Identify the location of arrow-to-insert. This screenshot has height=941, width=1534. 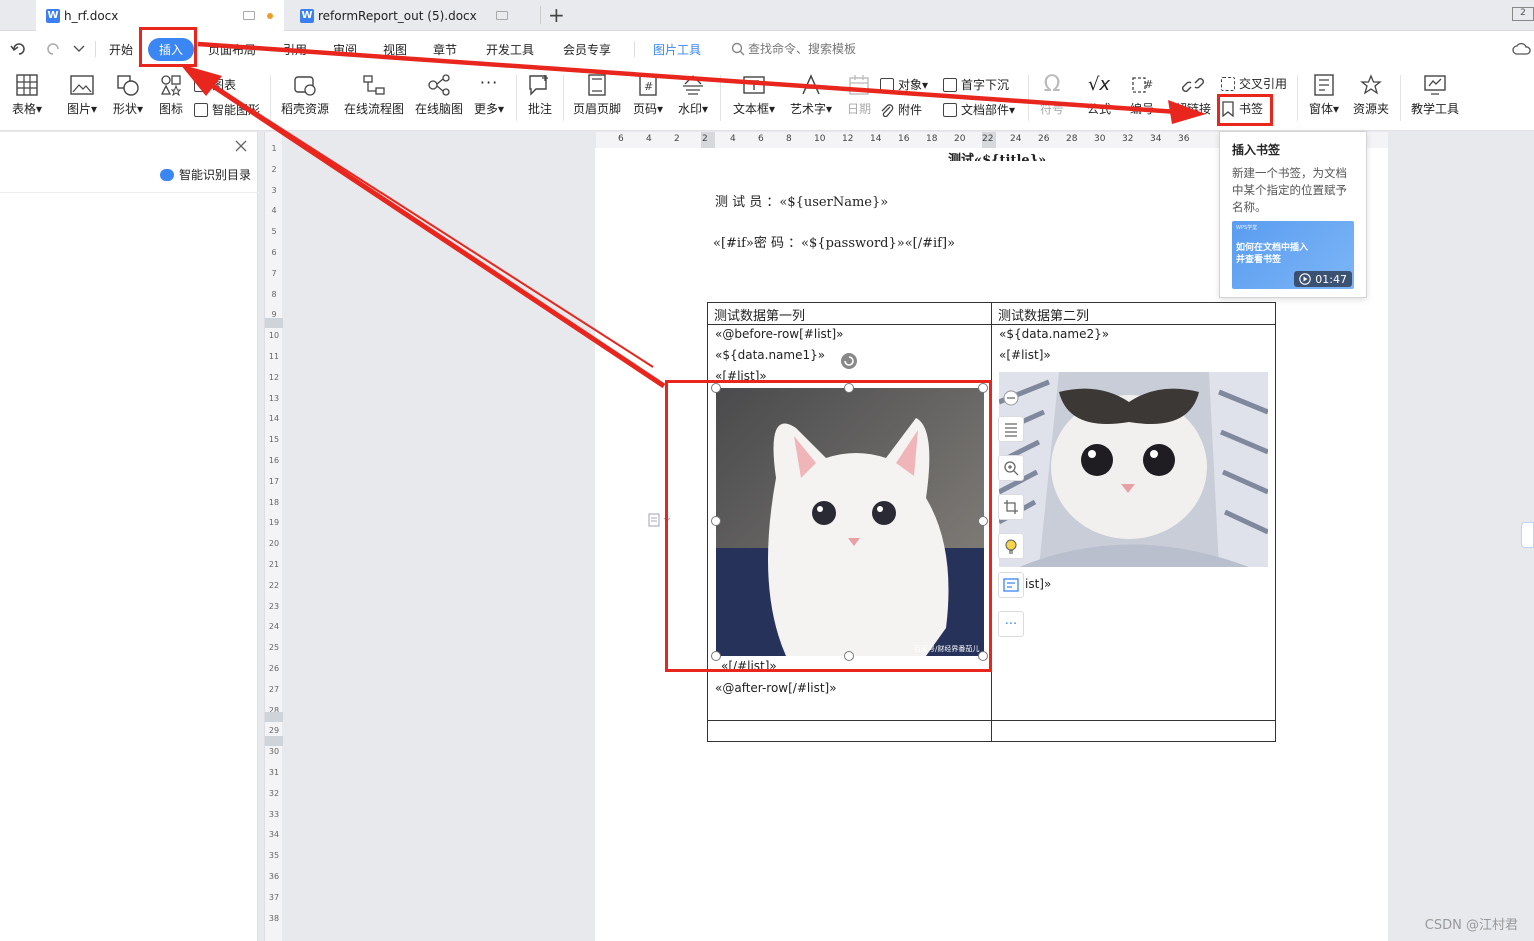
(434, 233).